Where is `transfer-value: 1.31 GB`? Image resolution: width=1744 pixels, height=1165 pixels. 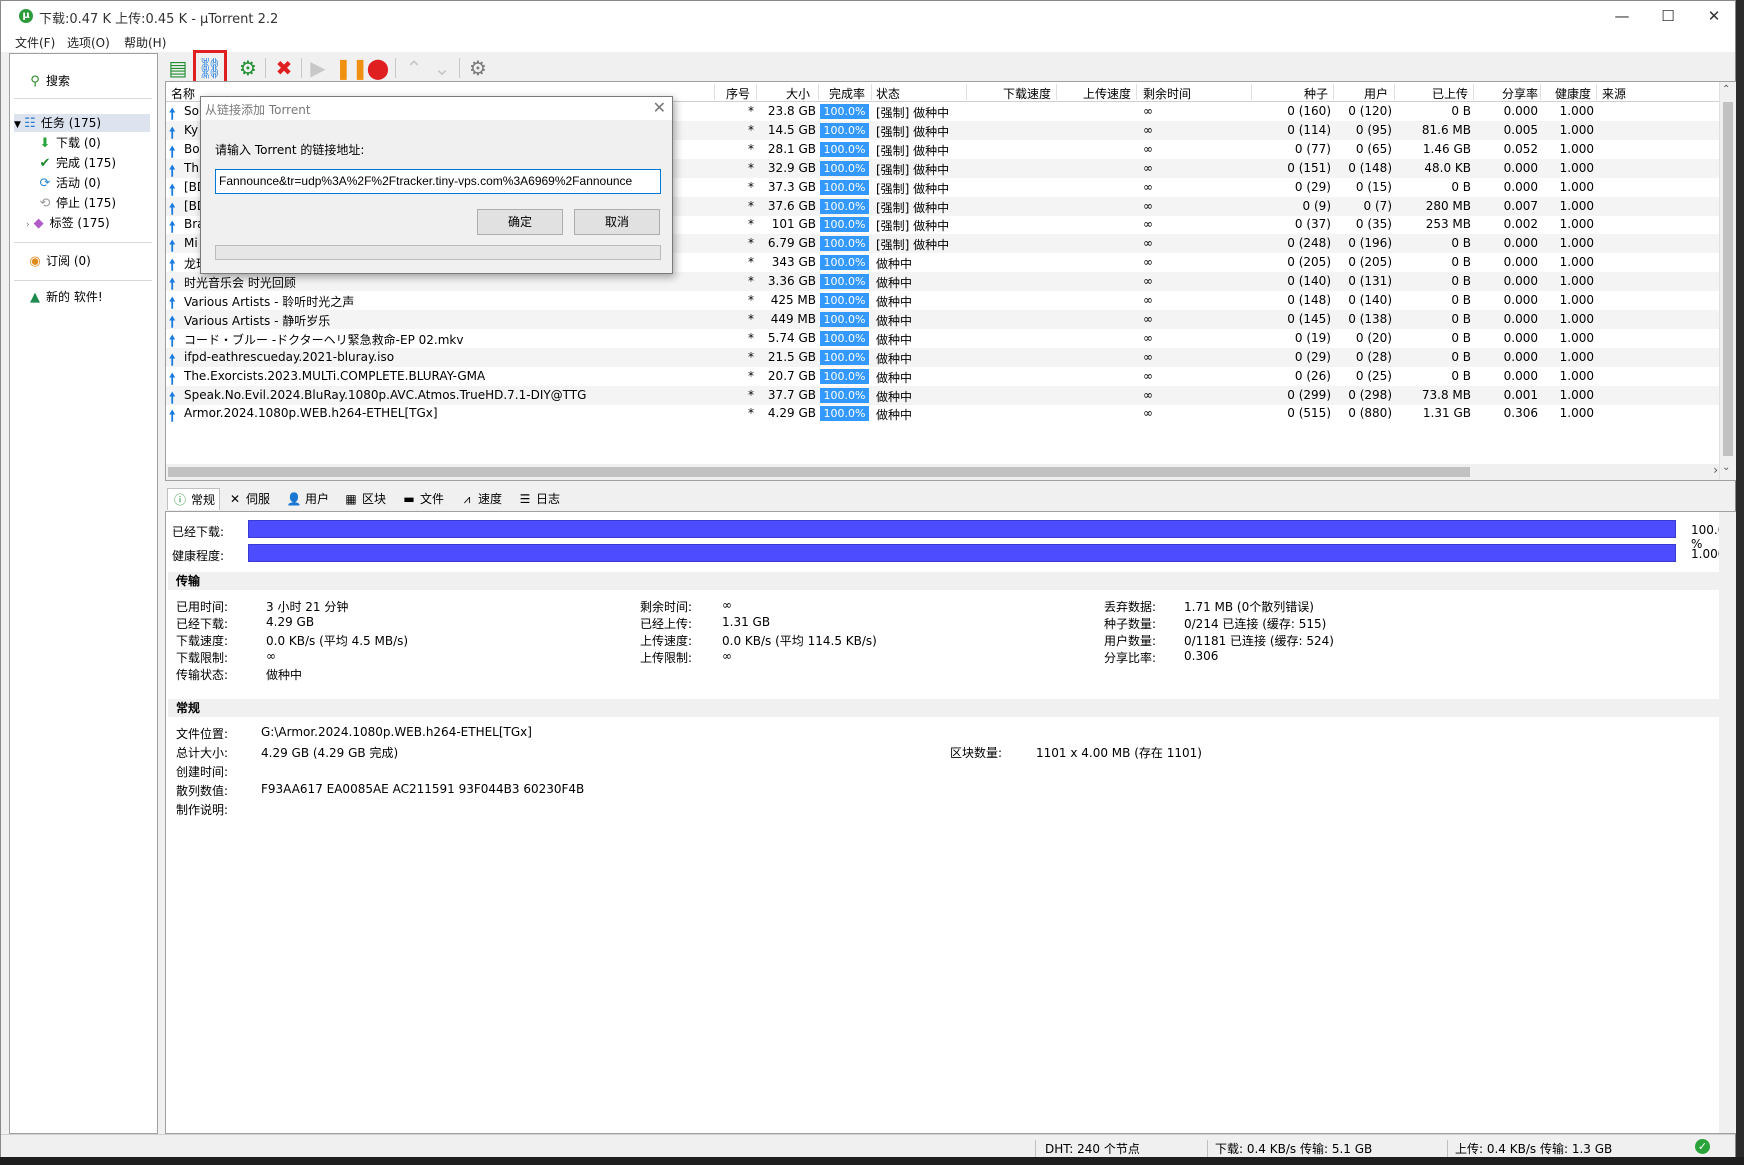 transfer-value: 1.31 GB is located at coordinates (746, 622).